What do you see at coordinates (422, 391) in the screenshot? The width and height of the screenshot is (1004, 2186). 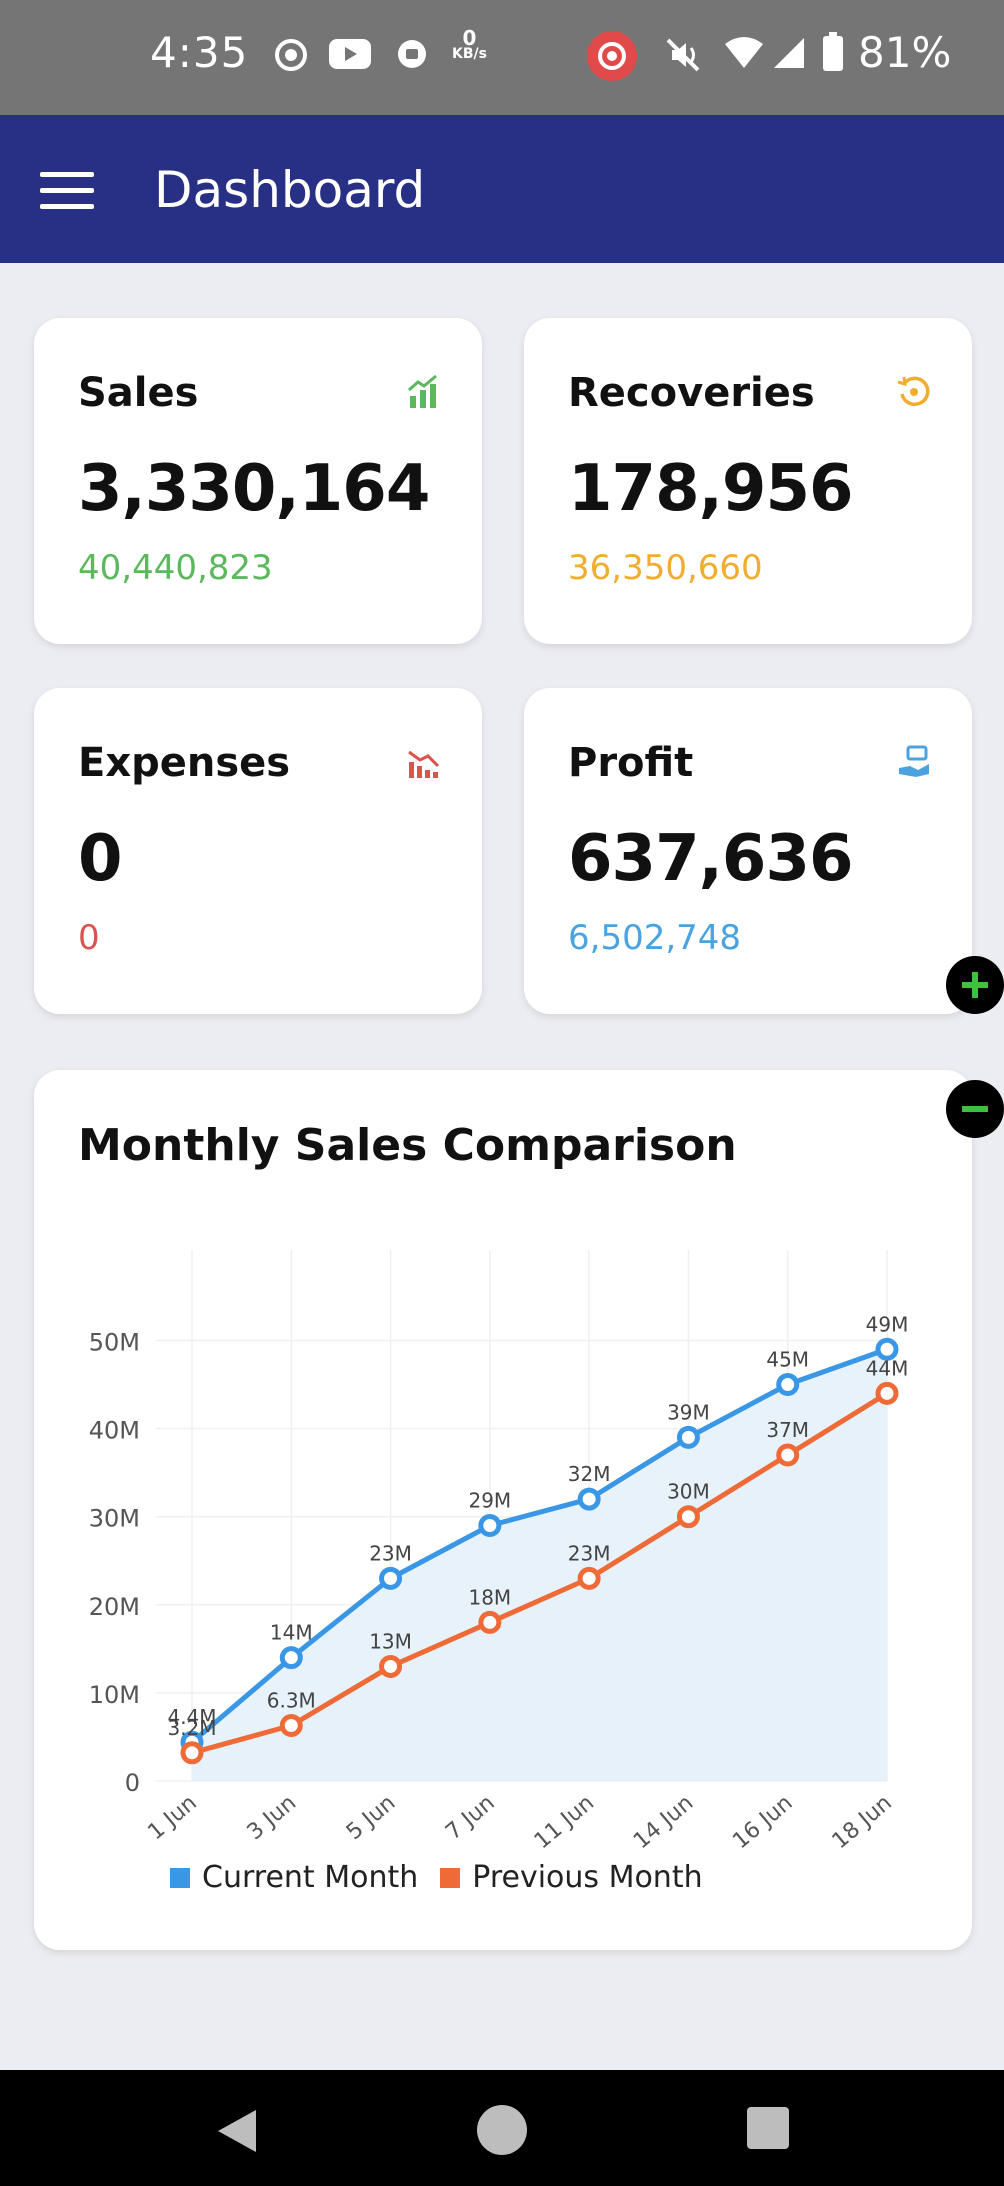 I see `bar-chart-icon` at bounding box center [422, 391].